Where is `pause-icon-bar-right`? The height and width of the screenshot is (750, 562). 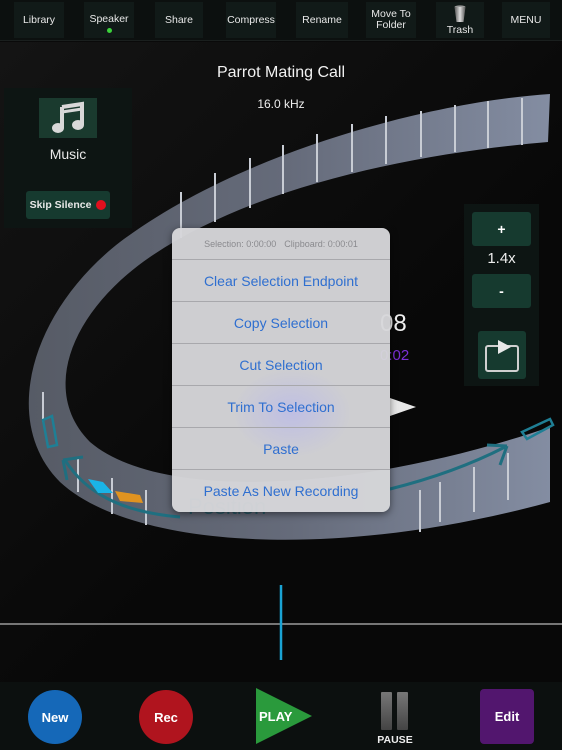 pause-icon-bar-right is located at coordinates (402, 711).